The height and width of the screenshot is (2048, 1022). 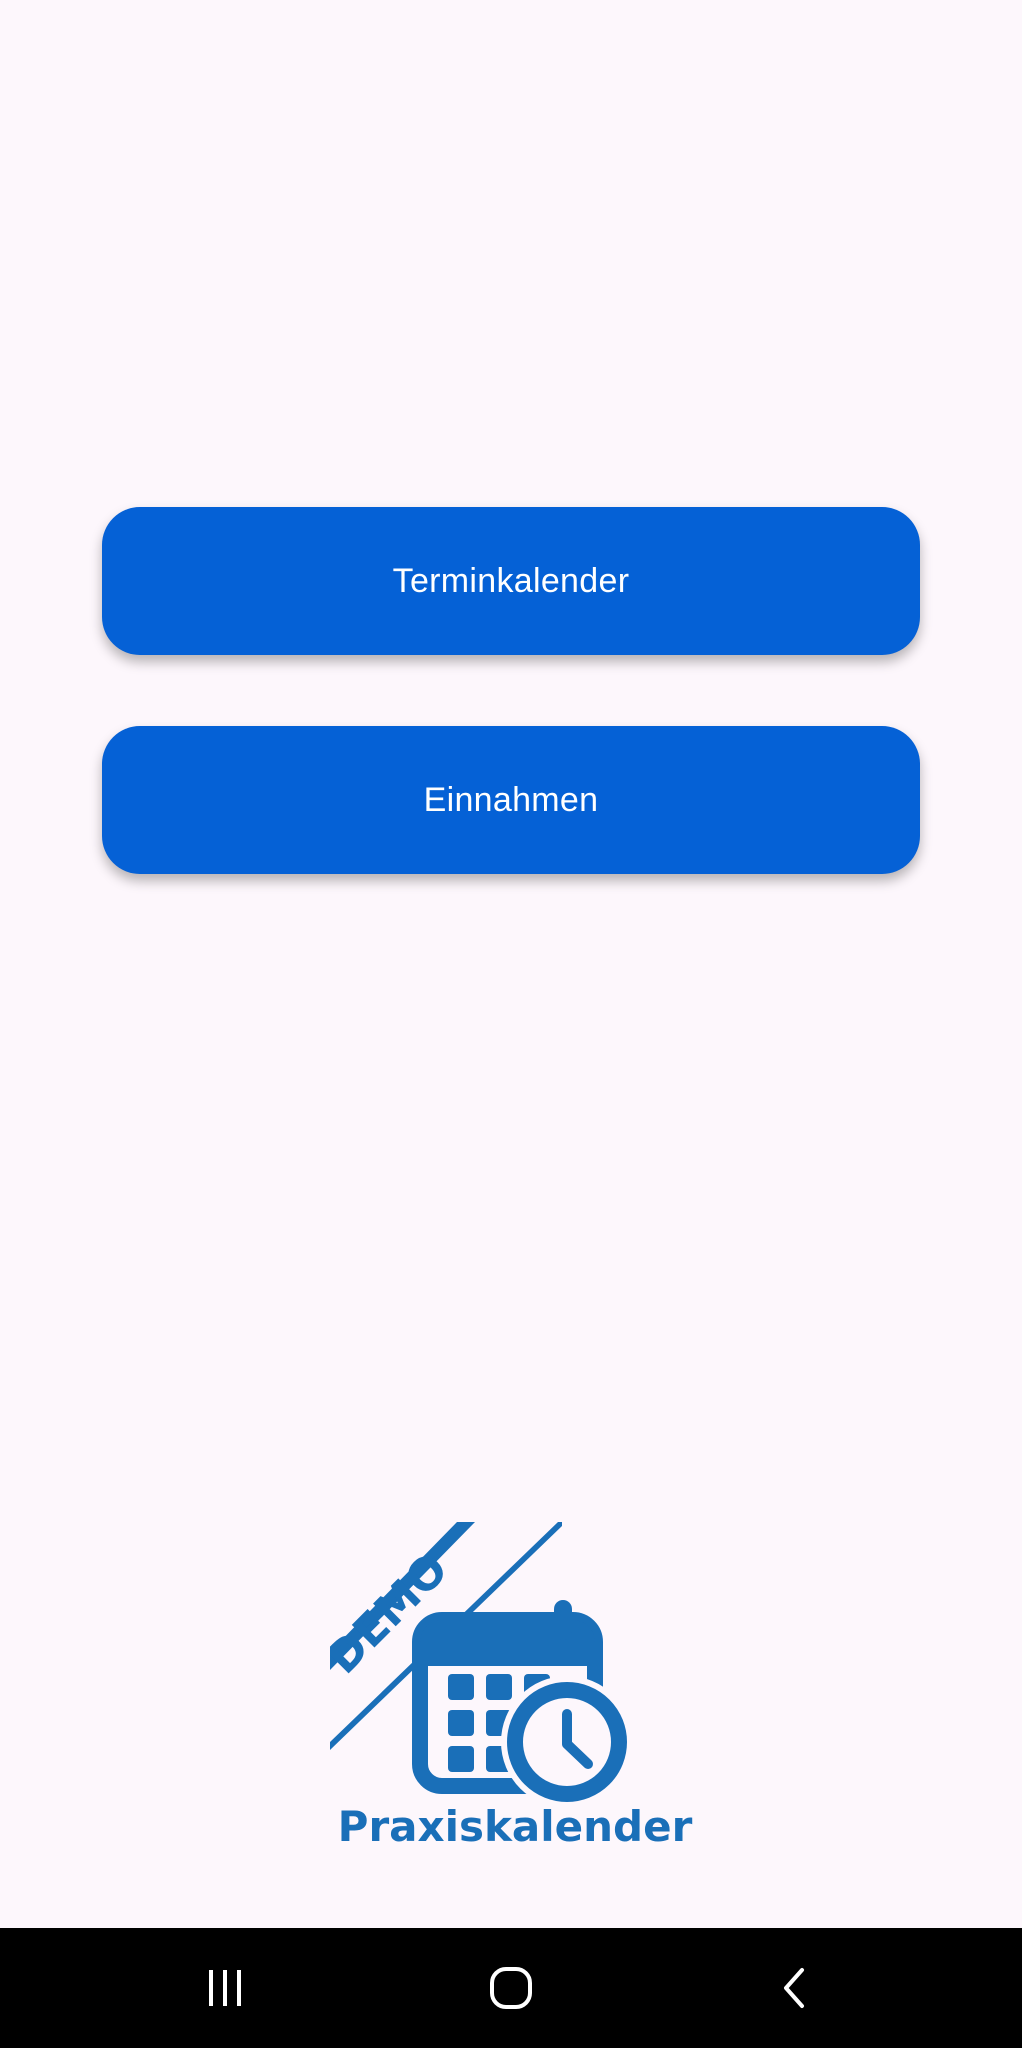 I want to click on app-name: Praxiskalender, so click(x=515, y=1826).